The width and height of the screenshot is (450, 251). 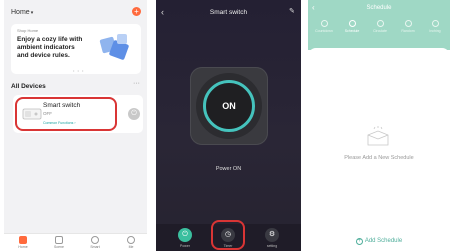 I want to click on add-device-button: +, so click(x=136, y=11).